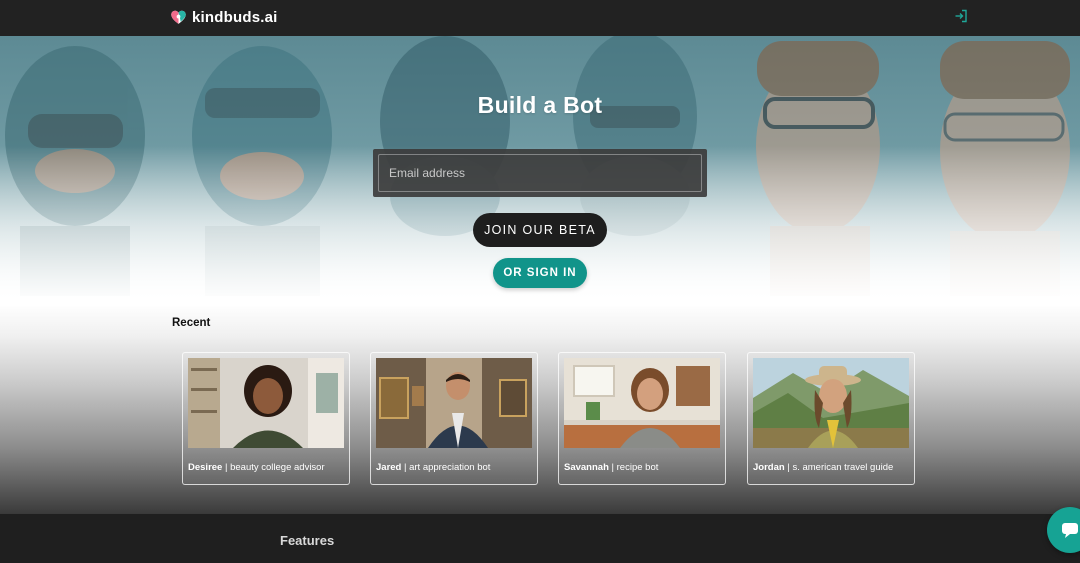 This screenshot has width=1080, height=563. Describe the element at coordinates (586, 467) in the screenshot. I see `bot-name: Savannah` at that location.